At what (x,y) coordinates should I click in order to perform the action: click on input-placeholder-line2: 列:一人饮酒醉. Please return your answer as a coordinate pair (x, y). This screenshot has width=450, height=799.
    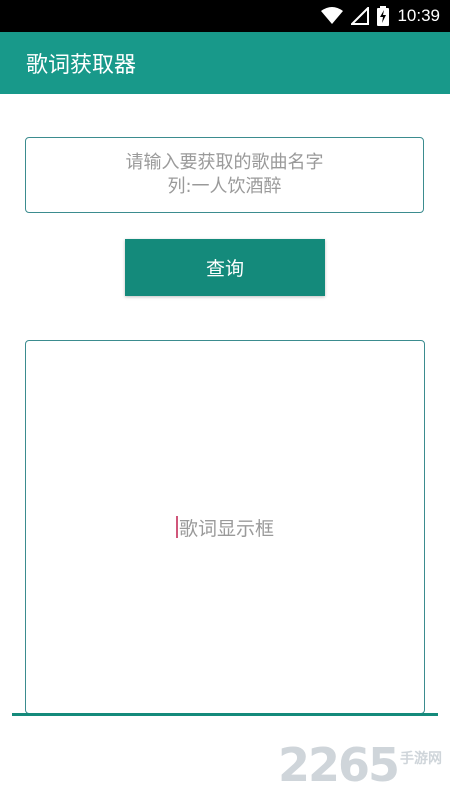
    Looking at the image, I should click on (224, 186).